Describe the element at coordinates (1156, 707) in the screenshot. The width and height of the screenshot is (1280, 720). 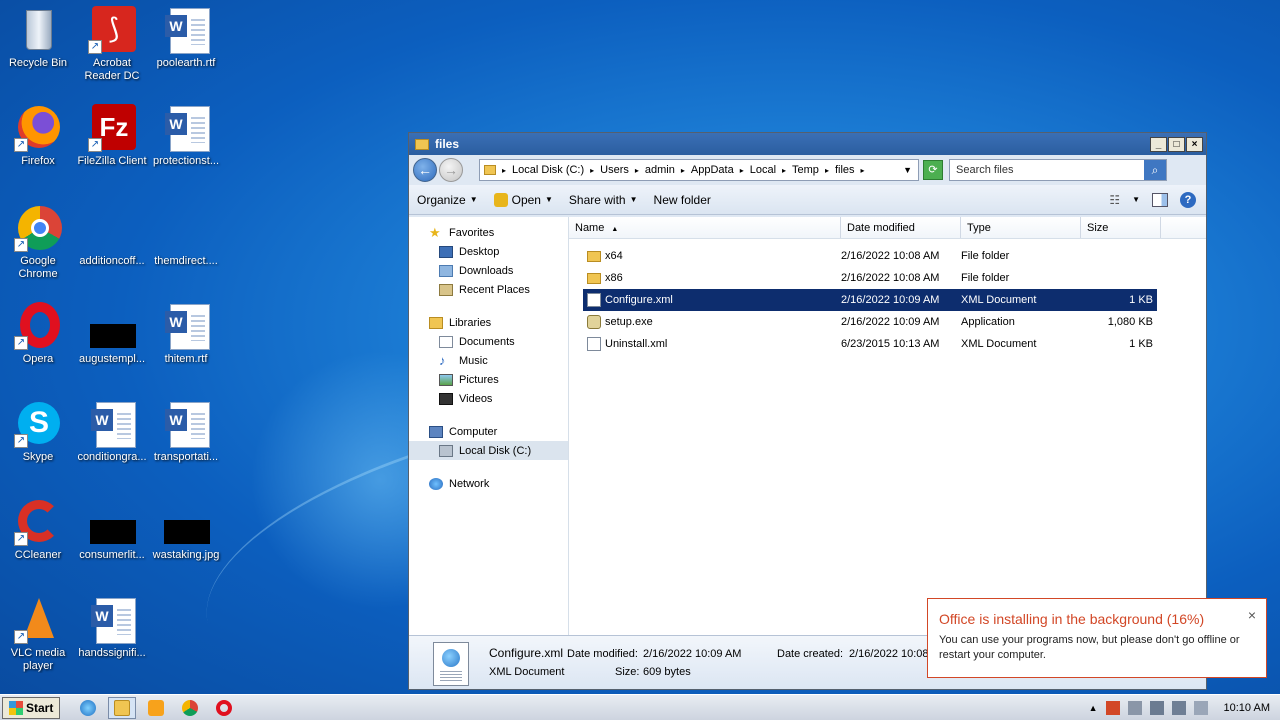
I see `network-icon` at that location.